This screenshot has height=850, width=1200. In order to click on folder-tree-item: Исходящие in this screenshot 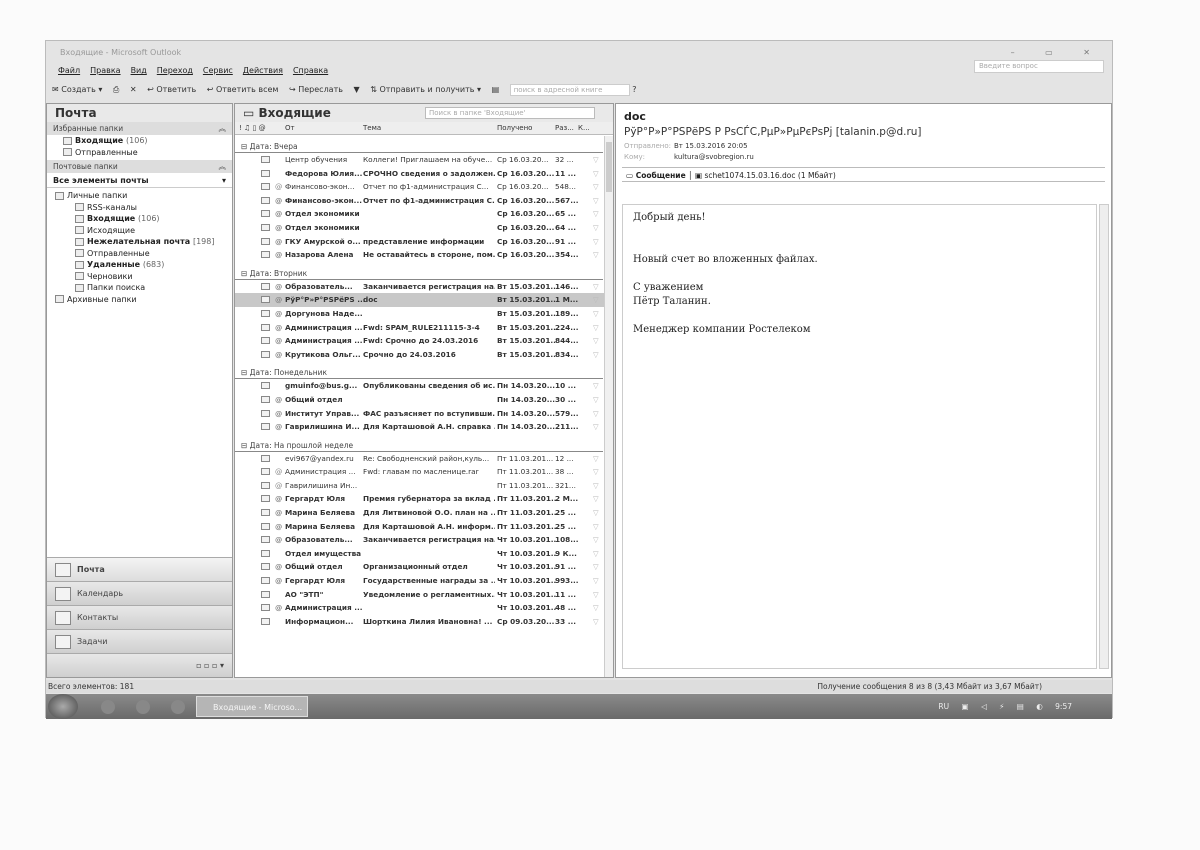, I will do `click(139, 231)`.